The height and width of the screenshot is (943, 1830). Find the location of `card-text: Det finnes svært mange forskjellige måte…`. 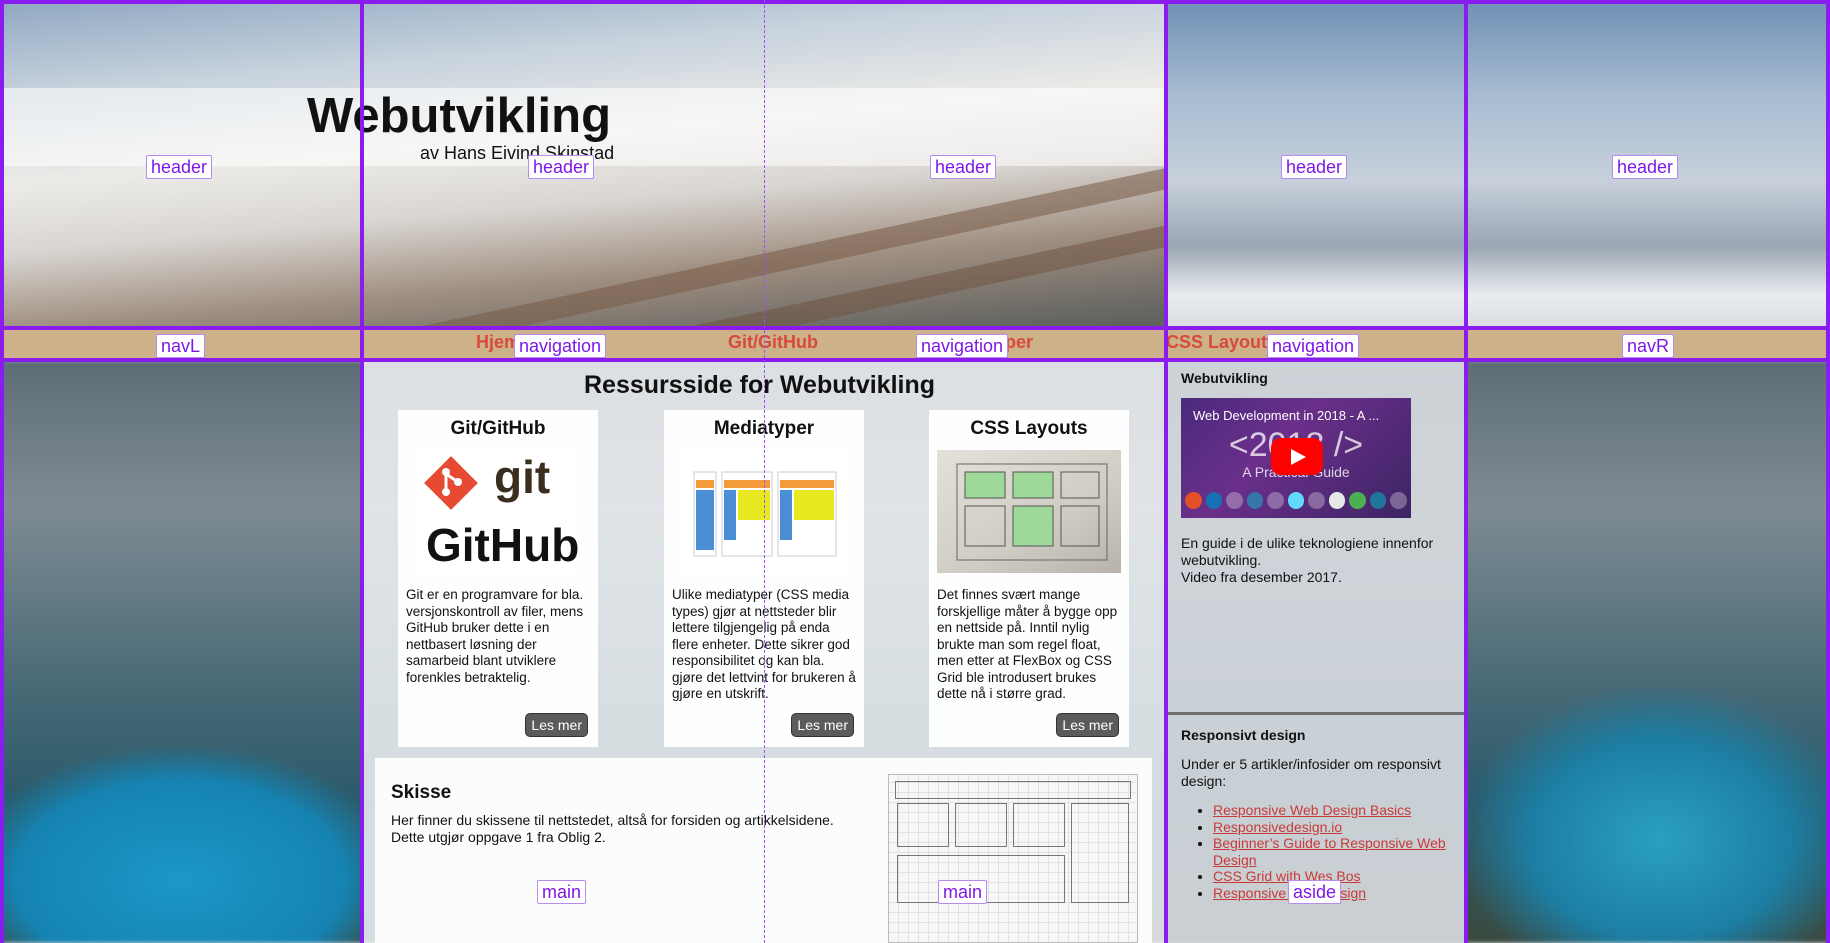

card-text: Det finnes svært mange forskjellige måte… is located at coordinates (1027, 644).